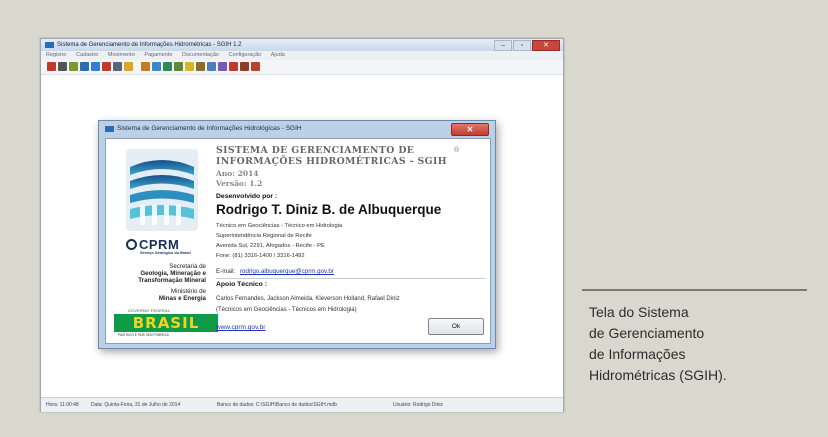 This screenshot has width=828, height=437. Describe the element at coordinates (178, 66) in the screenshot. I see `calculator-icon` at that location.